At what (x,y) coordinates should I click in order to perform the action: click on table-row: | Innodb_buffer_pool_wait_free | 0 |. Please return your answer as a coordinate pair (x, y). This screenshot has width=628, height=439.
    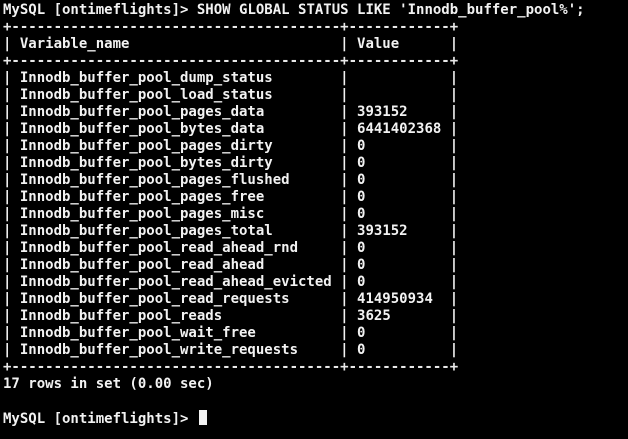
    Looking at the image, I should click on (231, 333).